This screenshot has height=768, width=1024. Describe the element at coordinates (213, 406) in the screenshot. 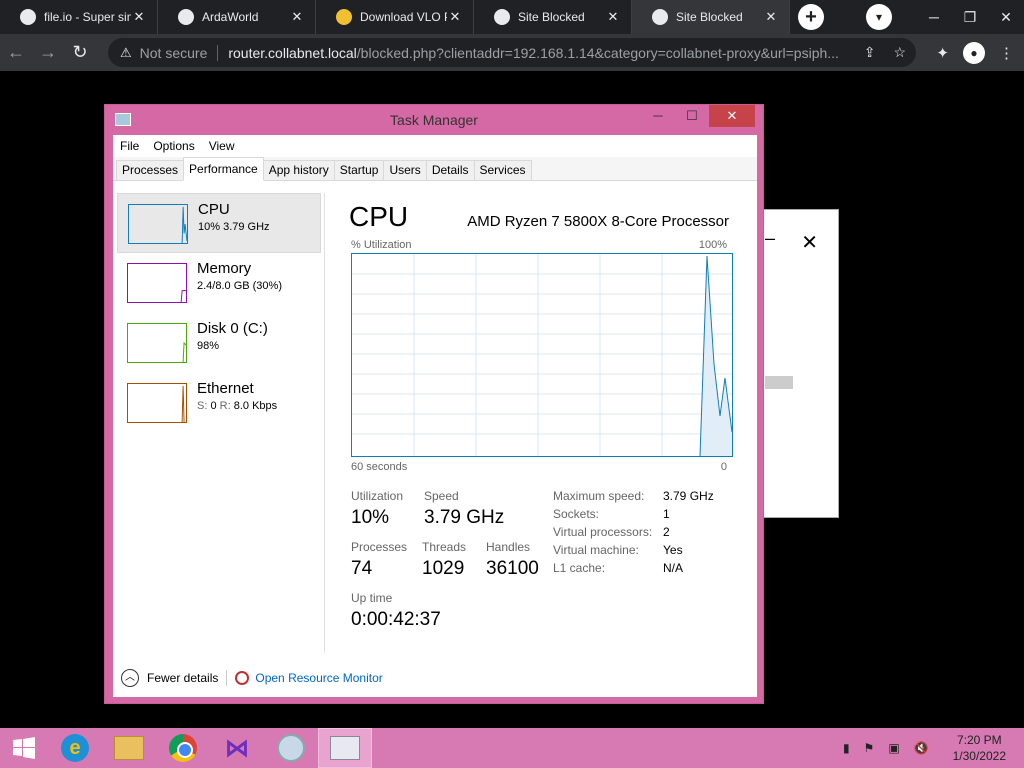

I see `send-value: 0` at that location.